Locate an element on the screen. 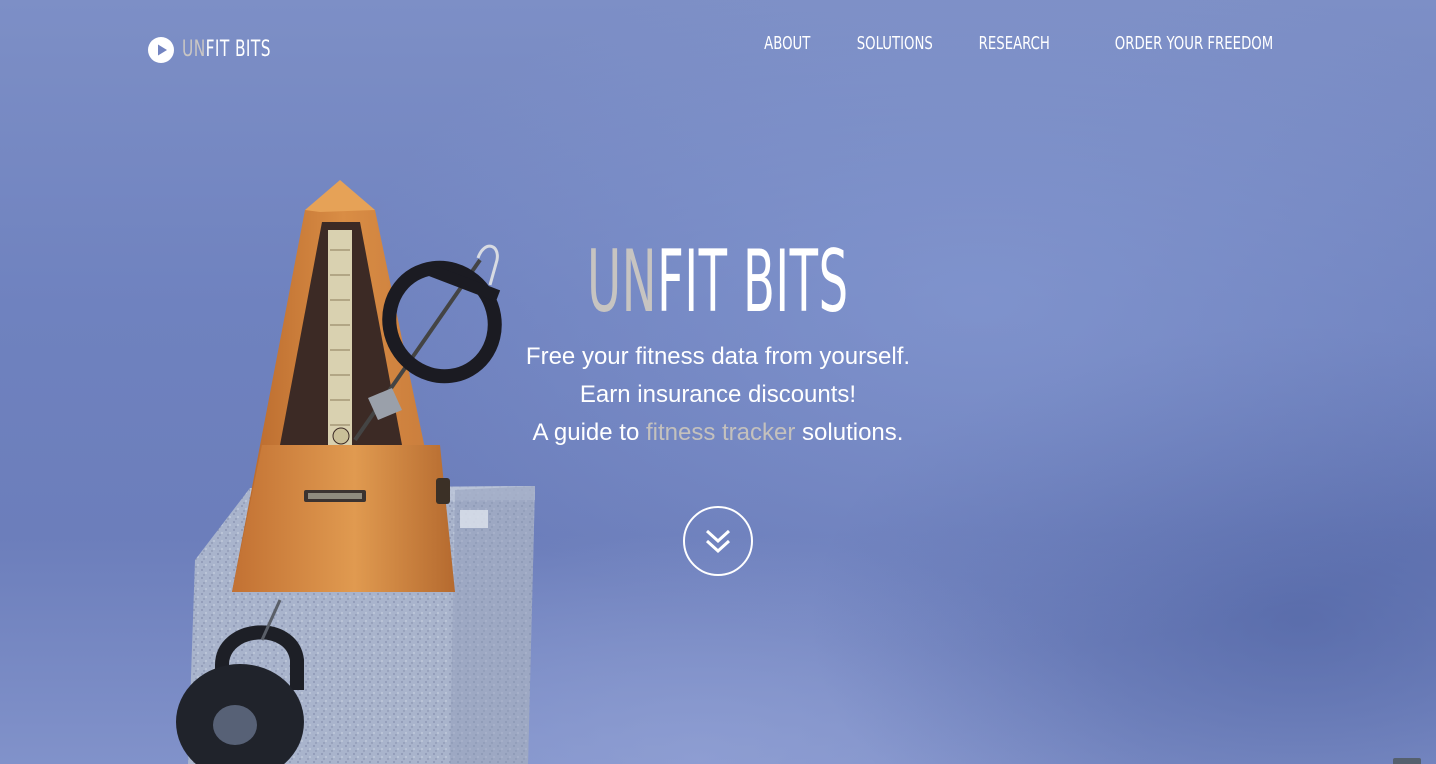 The height and width of the screenshot is (764, 1436). double-chevron-down-icon is located at coordinates (718, 541).